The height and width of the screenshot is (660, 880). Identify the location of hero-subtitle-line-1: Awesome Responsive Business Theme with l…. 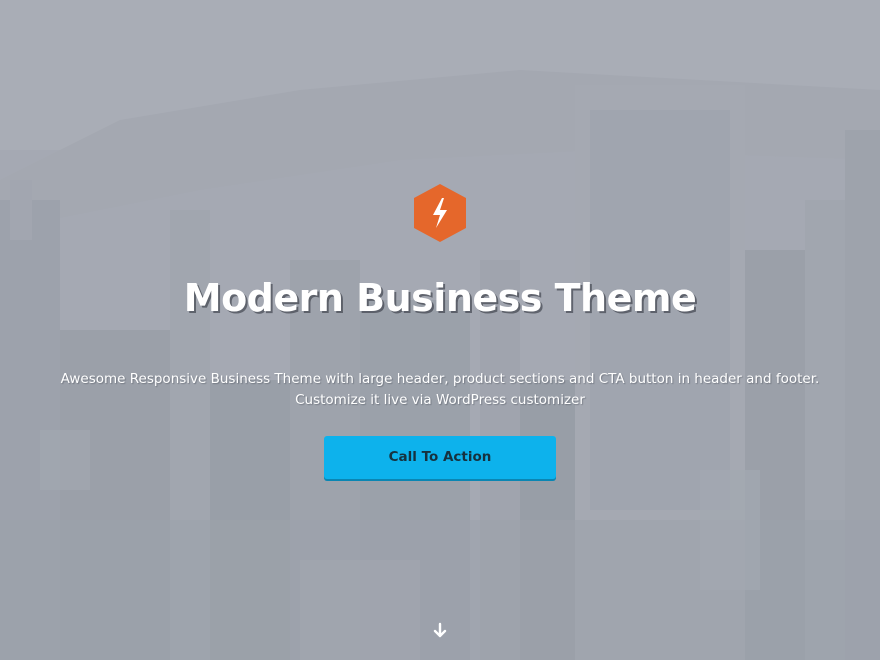
(440, 379).